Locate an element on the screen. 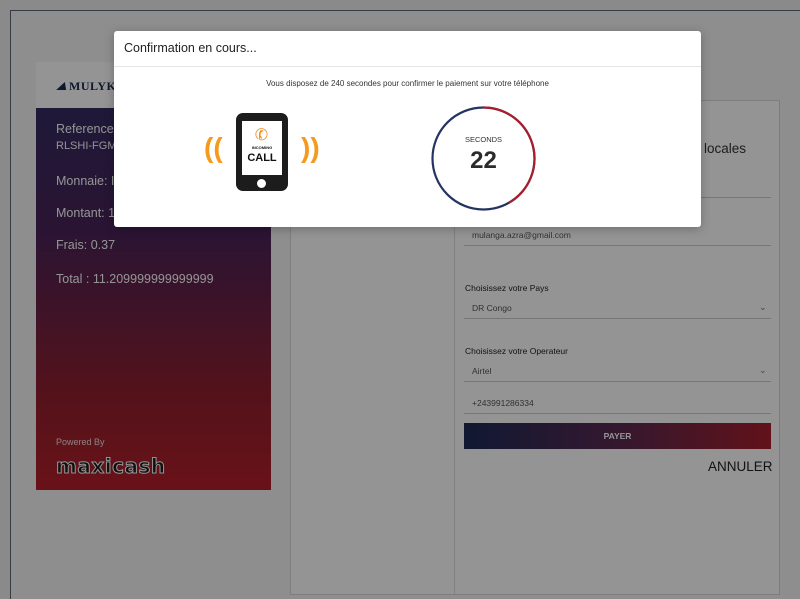 The height and width of the screenshot is (599, 800). countdown-value: 22 is located at coordinates (483, 160).